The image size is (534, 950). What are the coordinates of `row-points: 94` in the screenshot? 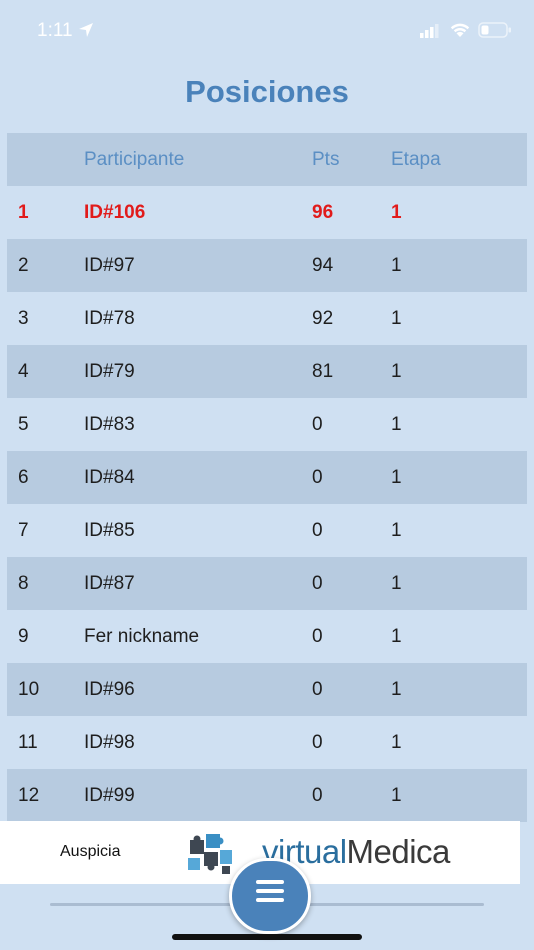 It's located at (323, 265).